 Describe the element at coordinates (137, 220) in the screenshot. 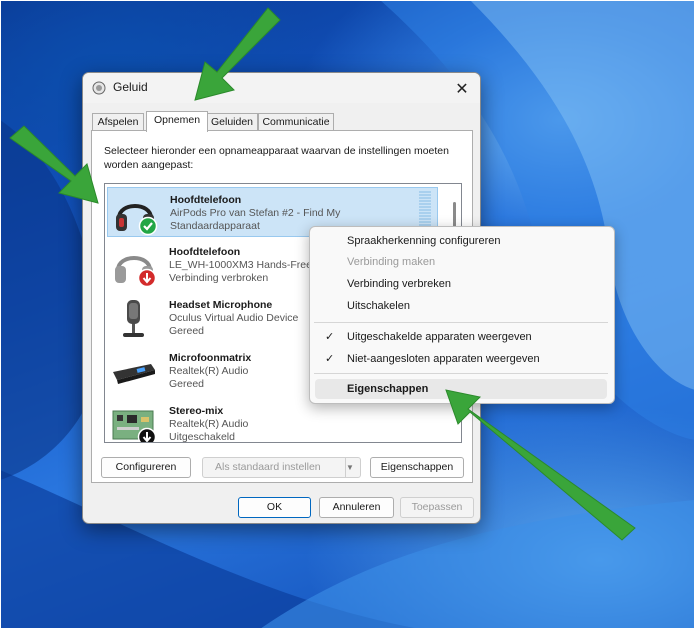

I see `headphones-default-icon` at that location.